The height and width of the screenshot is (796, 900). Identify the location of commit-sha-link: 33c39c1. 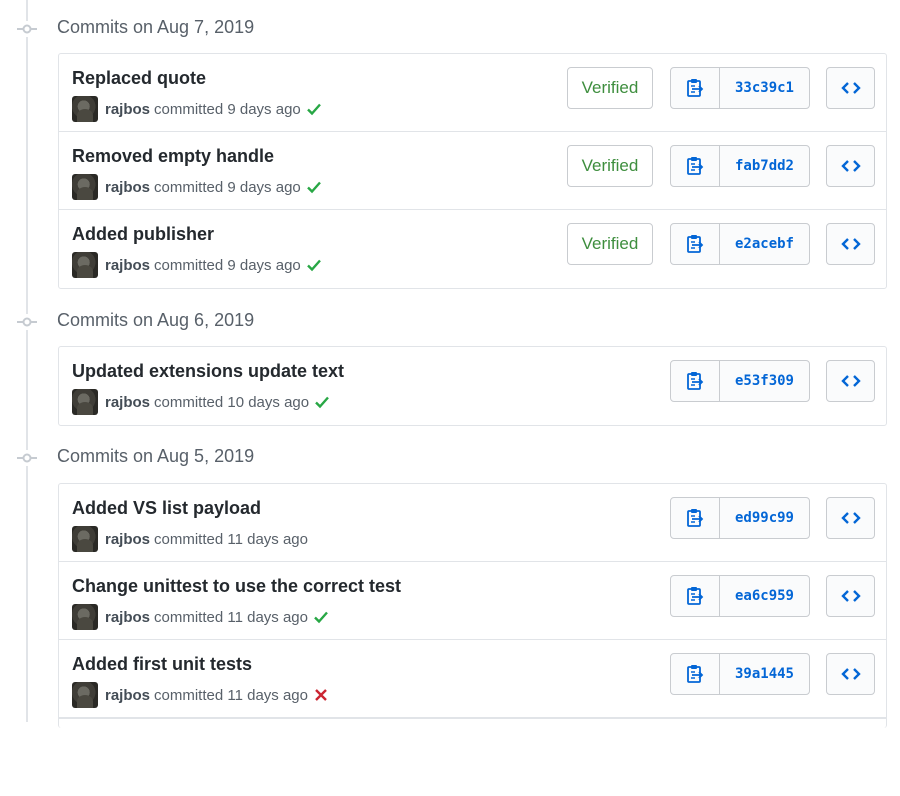
(764, 88).